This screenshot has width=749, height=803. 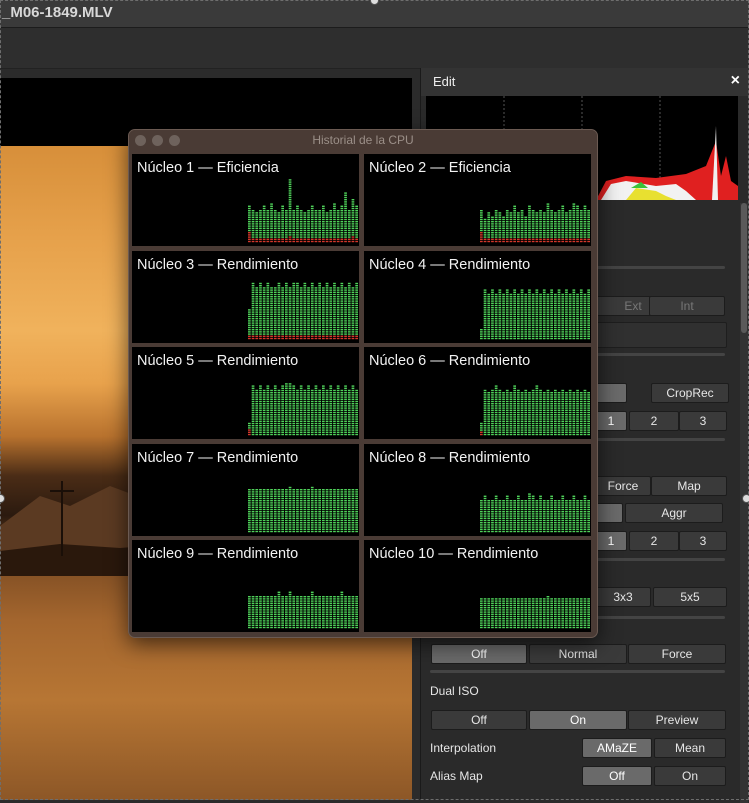 I want to click on cpu-core-9: Núcleo 9 — Rendimiento, so click(x=245, y=586).